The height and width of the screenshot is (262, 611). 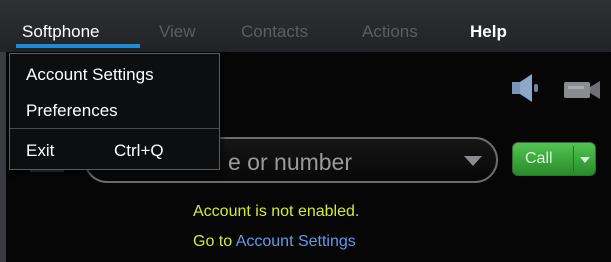 What do you see at coordinates (473, 161) in the screenshot?
I see `chevron-down-icon` at bounding box center [473, 161].